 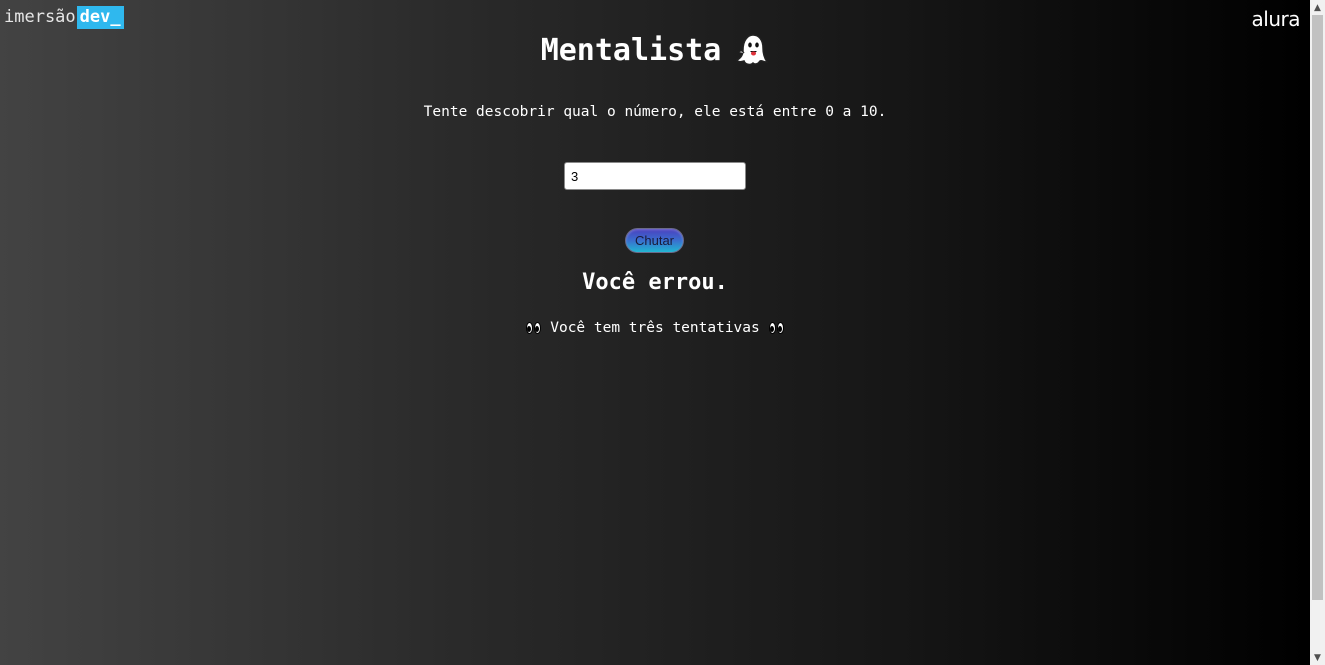 What do you see at coordinates (752, 50) in the screenshot?
I see `ghost-icon` at bounding box center [752, 50].